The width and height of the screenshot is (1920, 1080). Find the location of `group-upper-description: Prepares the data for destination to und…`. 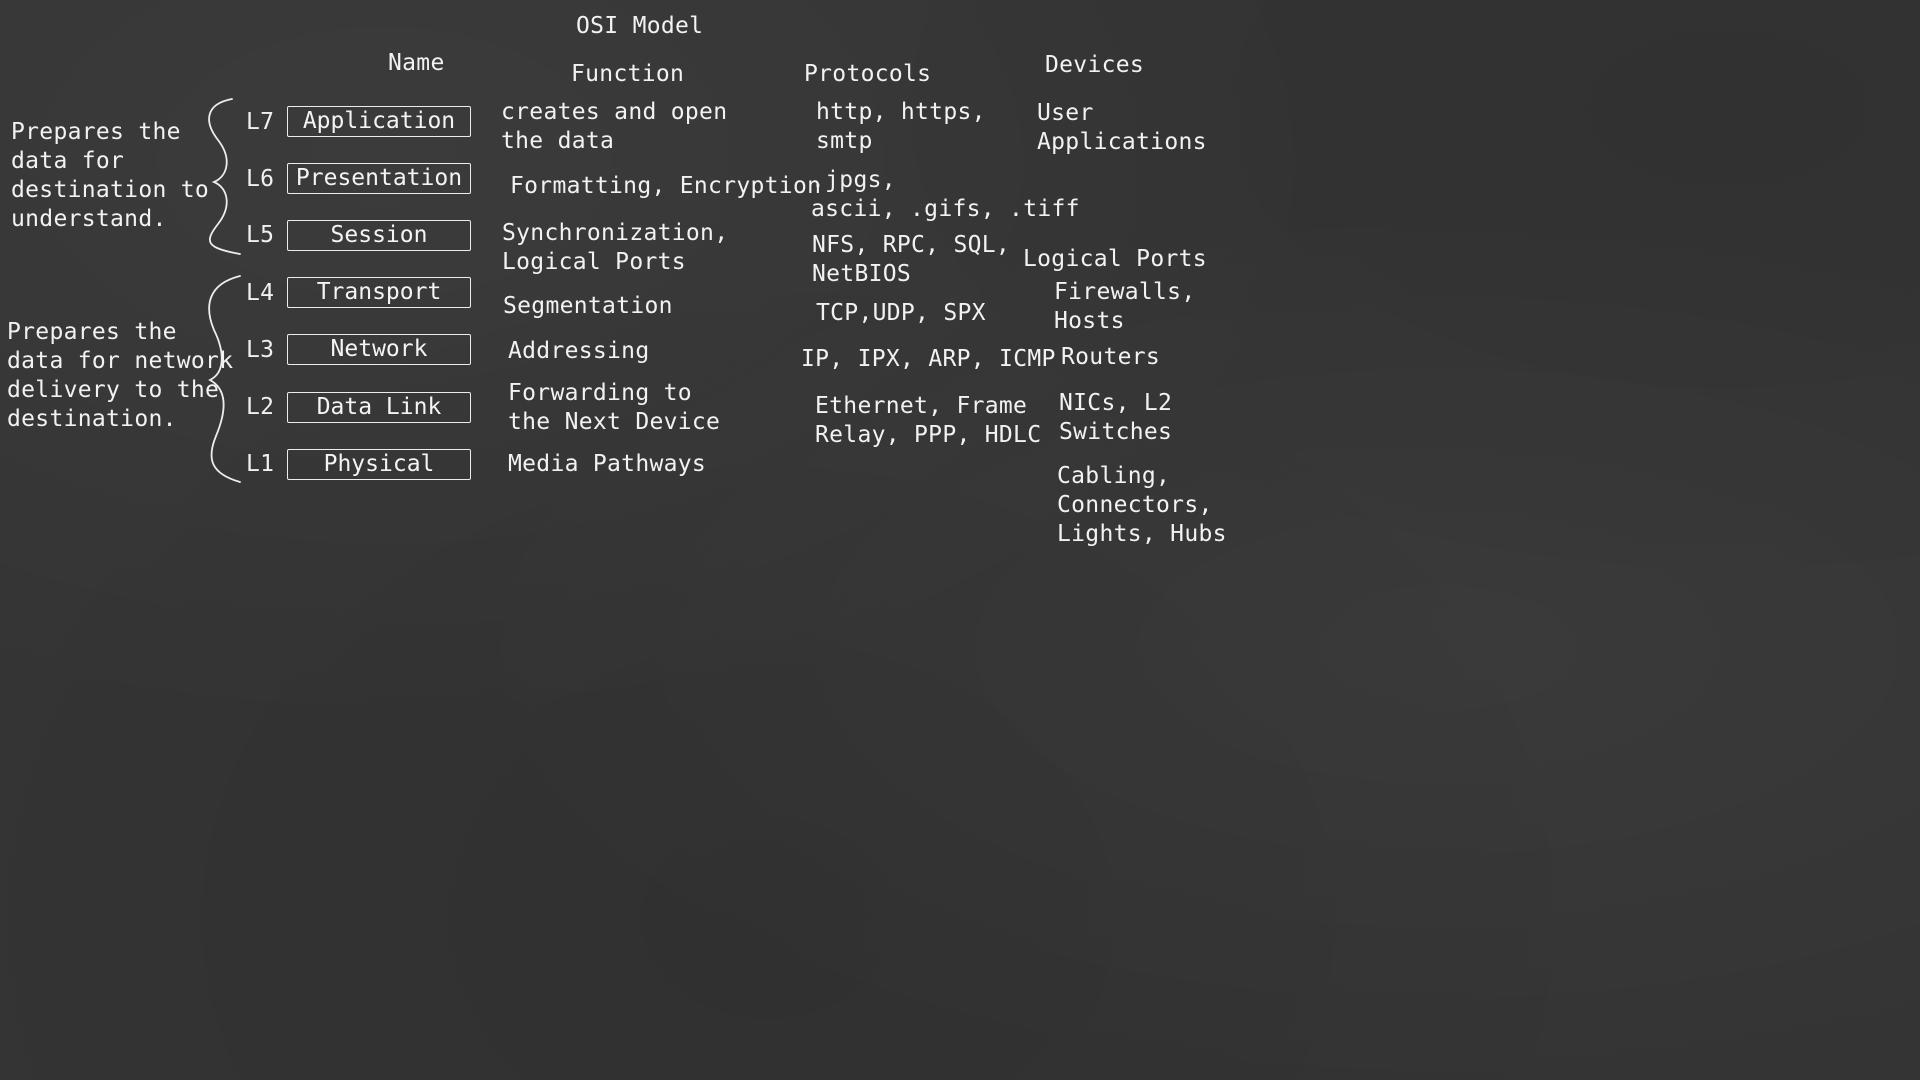

group-upper-description: Prepares the data for destination to und… is located at coordinates (110, 175).